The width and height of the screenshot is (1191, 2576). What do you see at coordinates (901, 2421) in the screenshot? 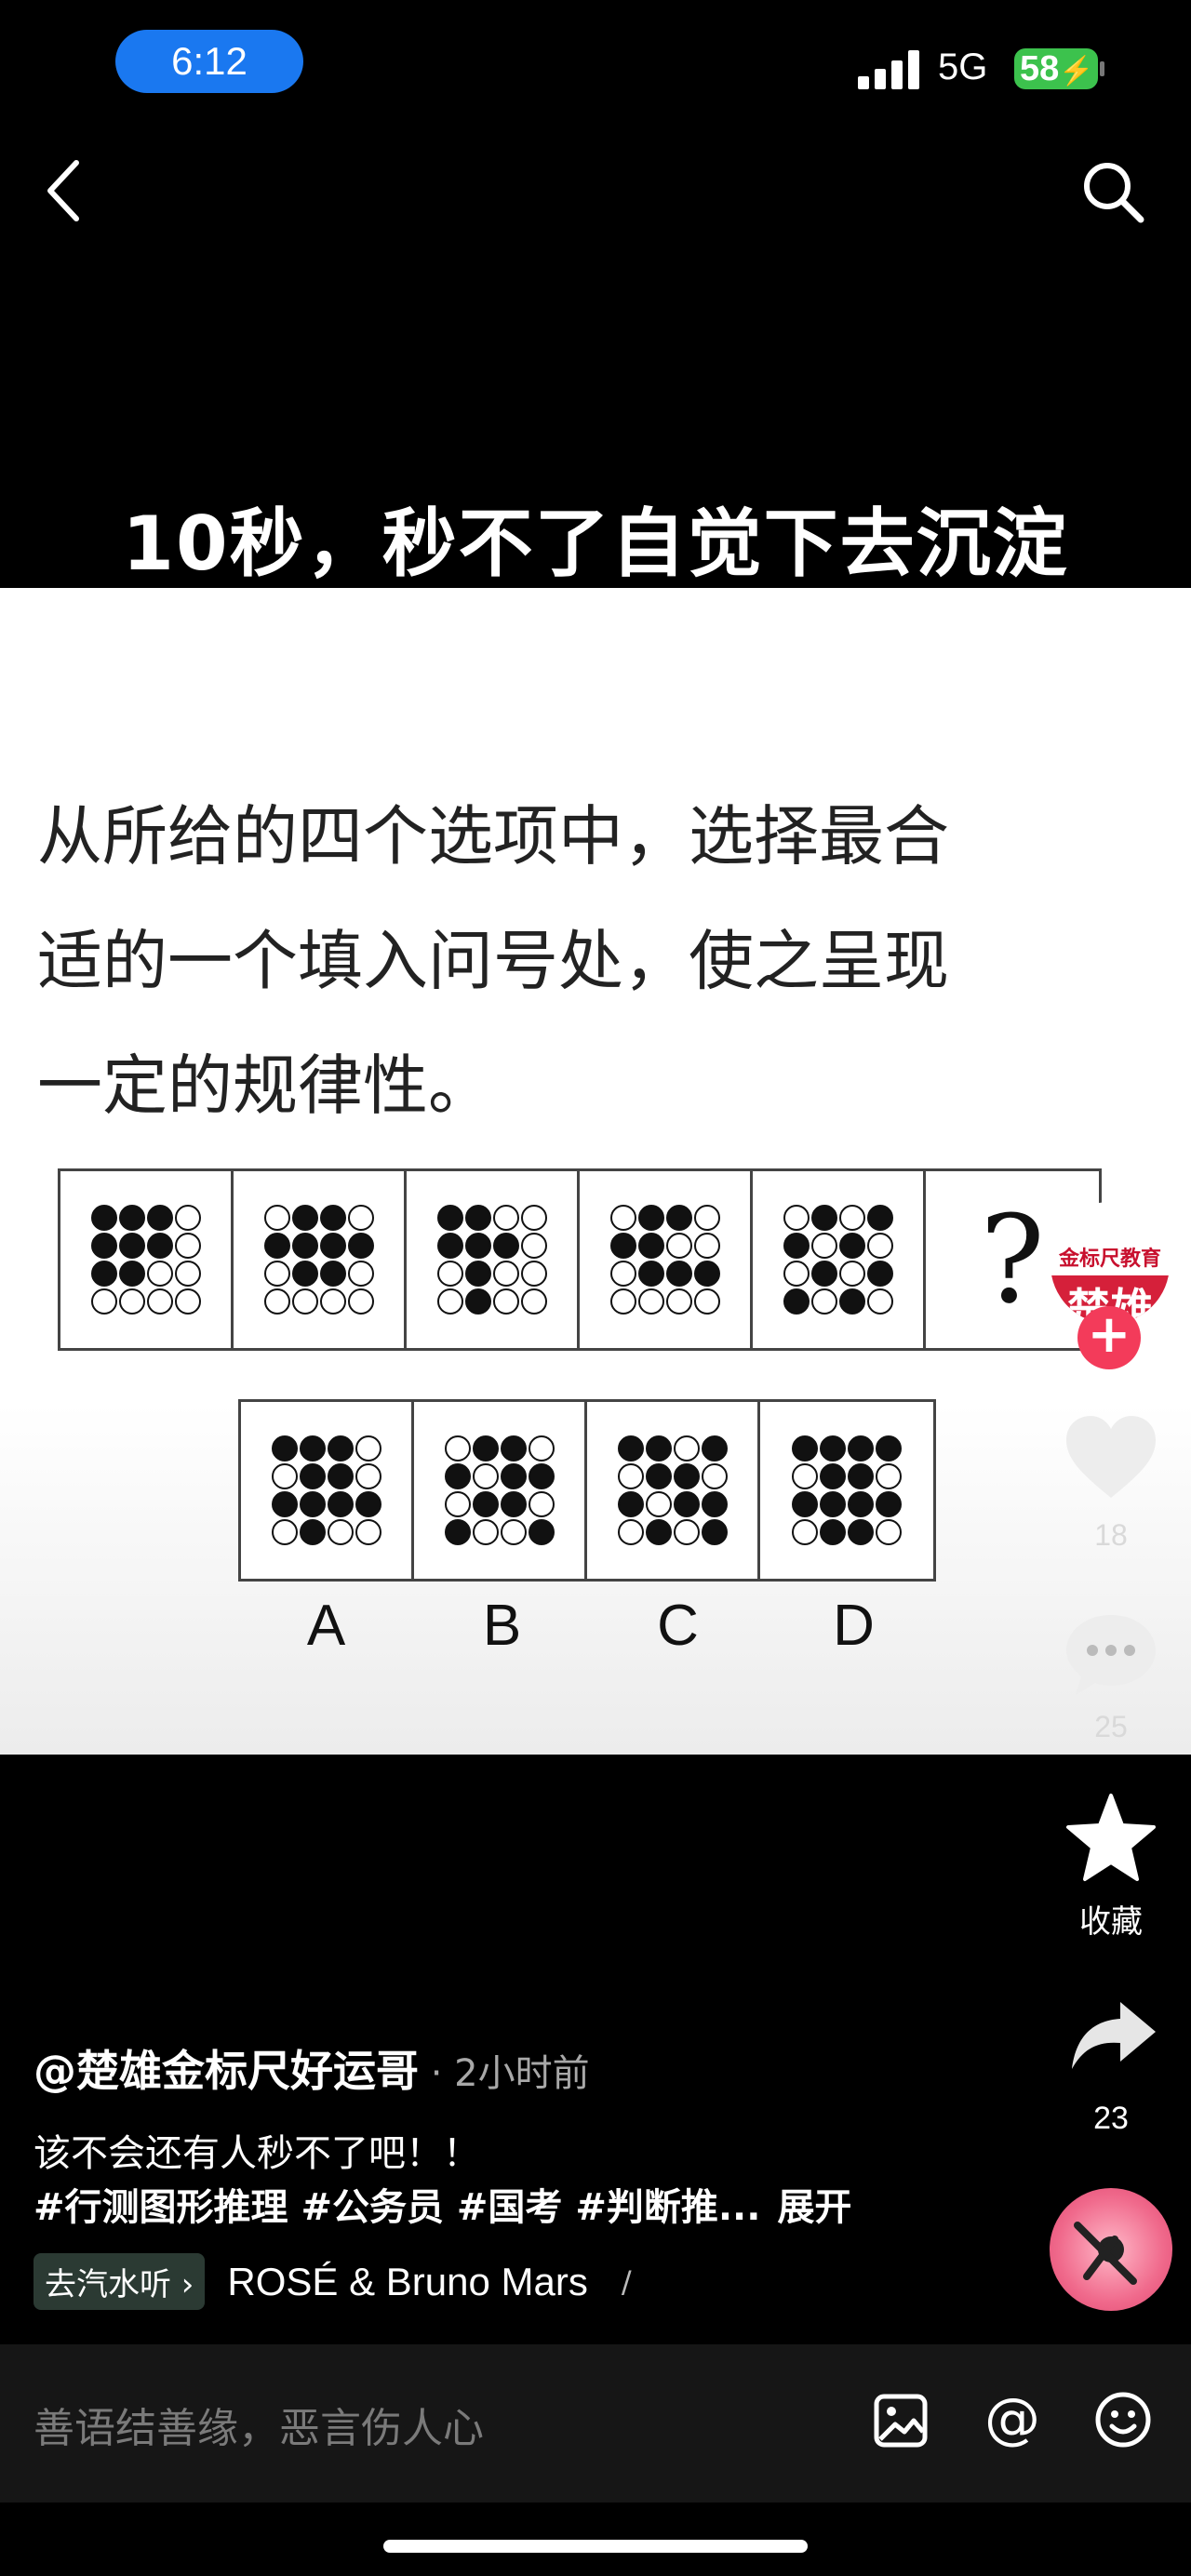
I see `image-icon` at bounding box center [901, 2421].